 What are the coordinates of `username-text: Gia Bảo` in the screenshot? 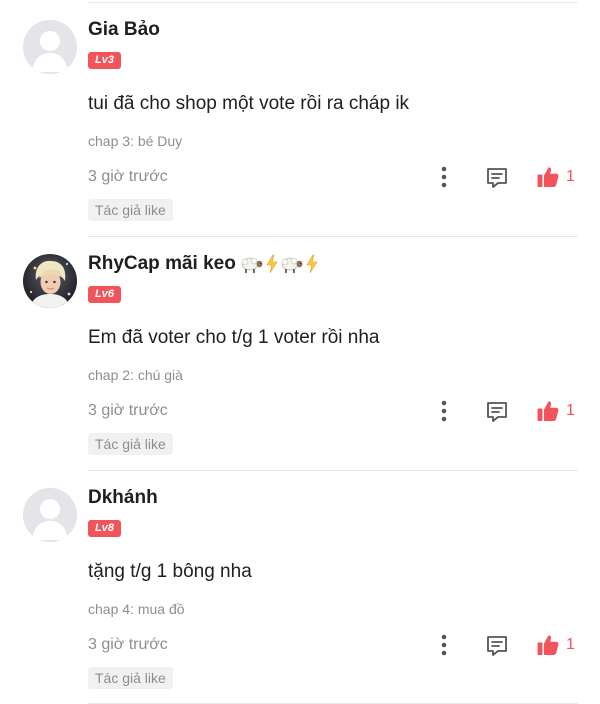 It's located at (124, 30).